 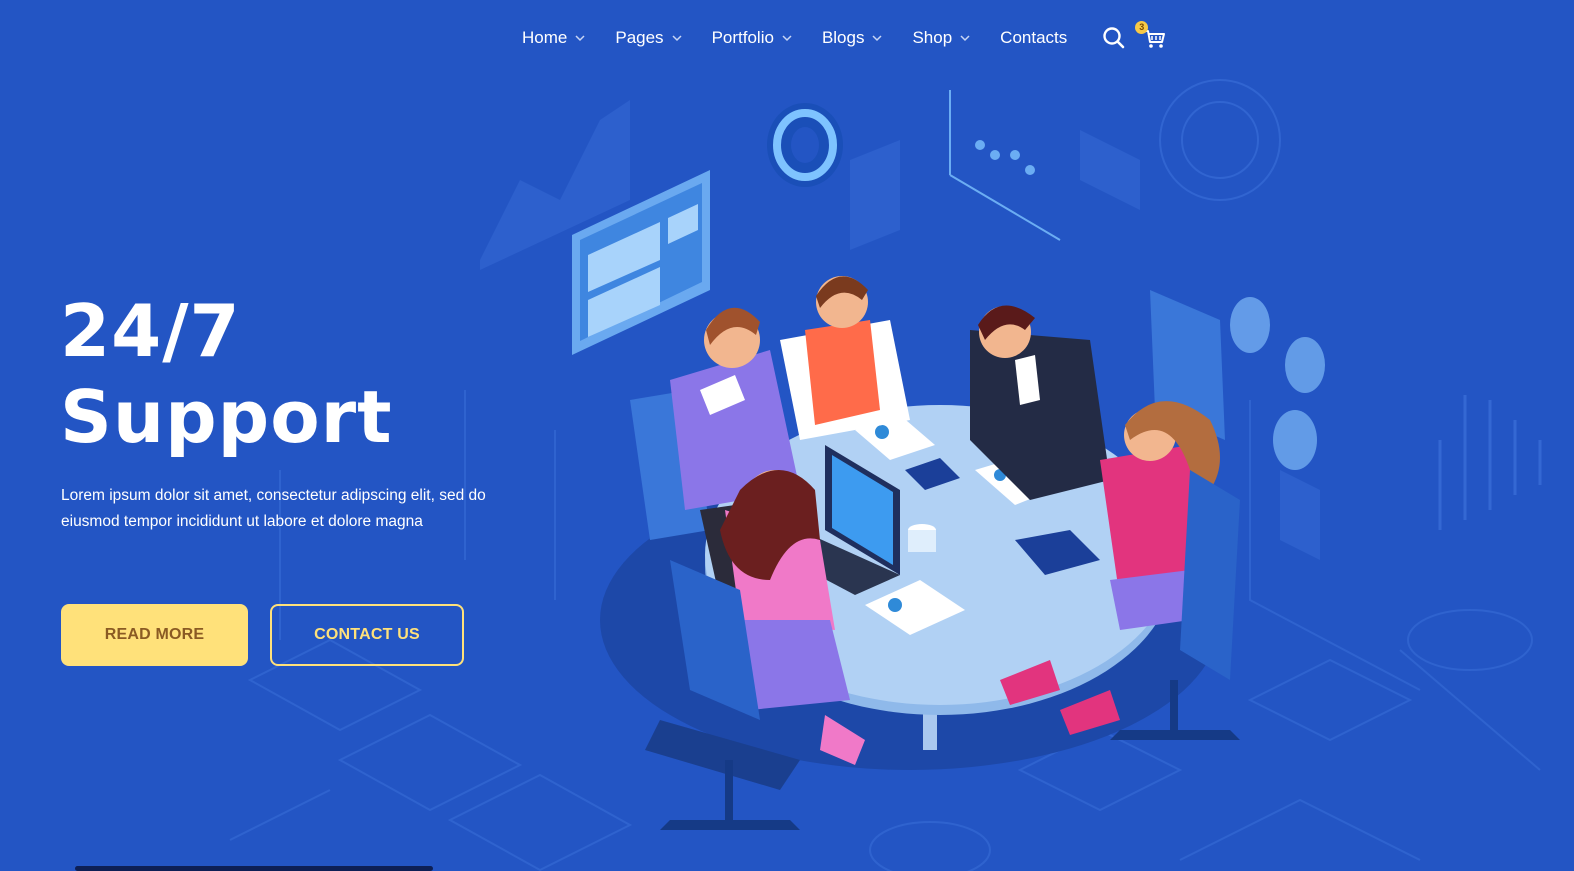 I want to click on nav-item-portfolio: Portfolio, so click(x=752, y=38).